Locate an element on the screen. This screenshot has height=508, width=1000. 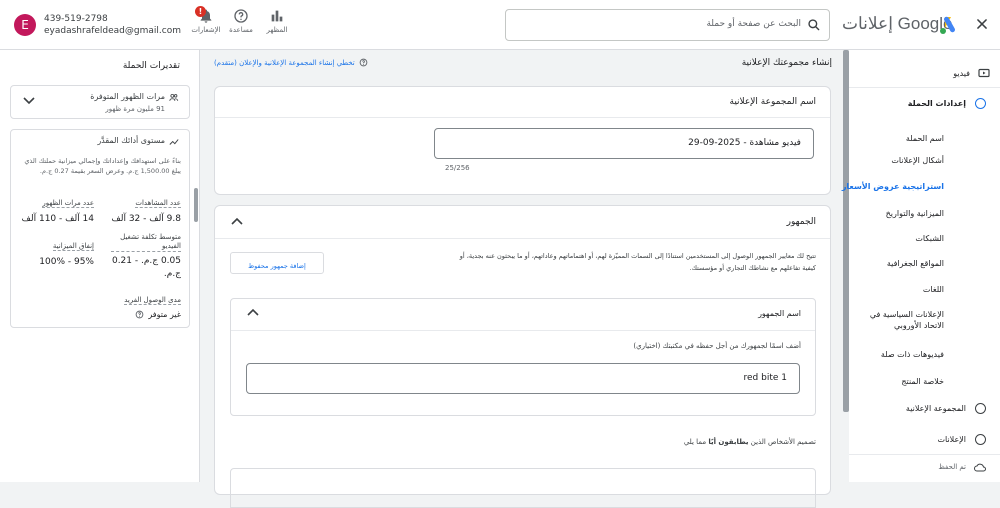
metric-views: عدد المشاهدات 9.8 آلف - 32 آلف is located at coordinates (146, 207).